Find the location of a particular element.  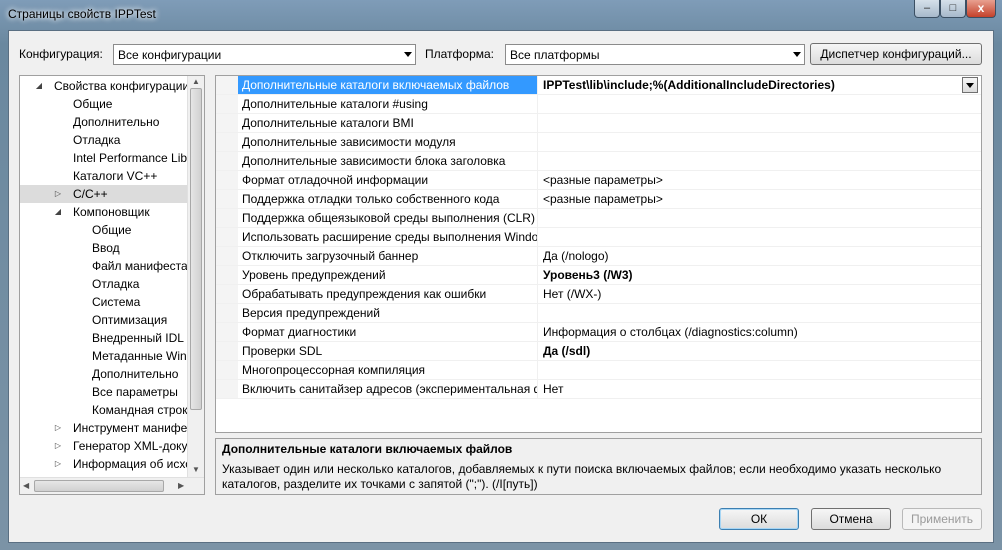

property-name: Формат диагностики is located at coordinates (388, 332).